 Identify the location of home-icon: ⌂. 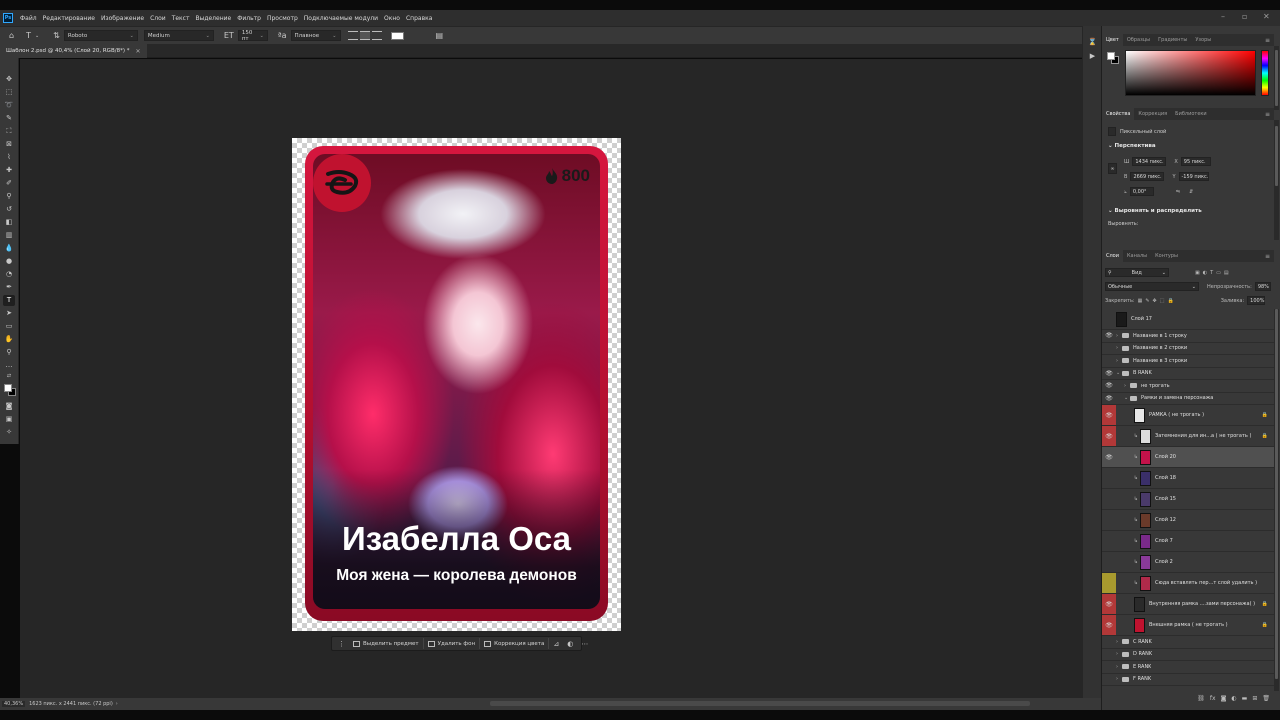
(11, 35).